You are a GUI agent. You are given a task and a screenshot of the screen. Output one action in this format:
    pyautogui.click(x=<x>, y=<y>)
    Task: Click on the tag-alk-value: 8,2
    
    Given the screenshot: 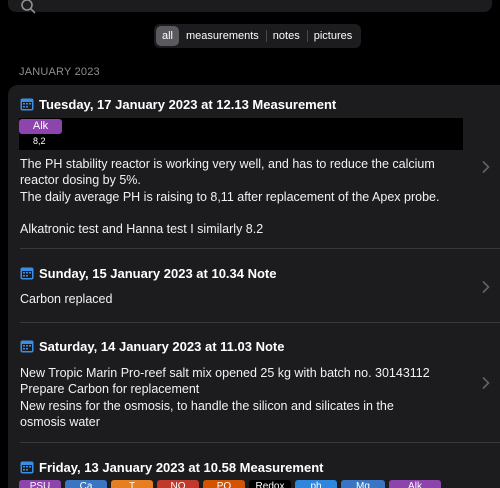 What is the action you would take?
    pyautogui.click(x=39, y=141)
    